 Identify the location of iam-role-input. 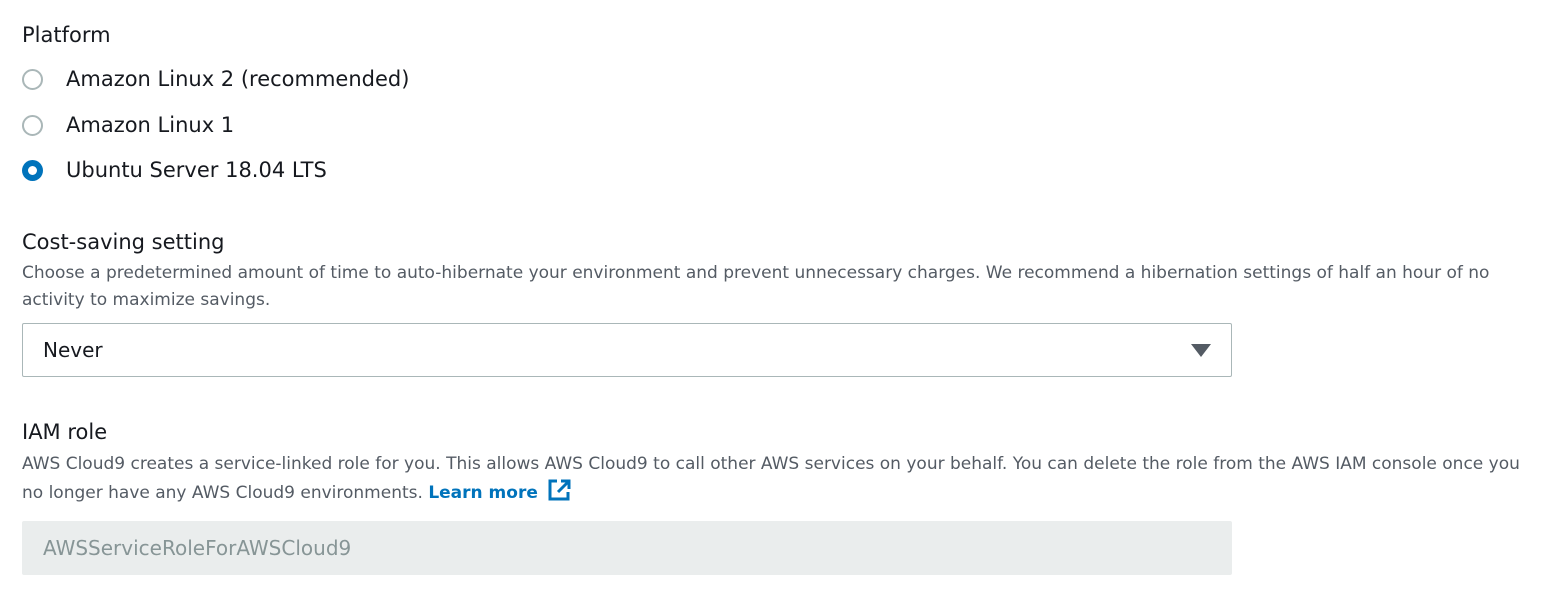
(627, 548).